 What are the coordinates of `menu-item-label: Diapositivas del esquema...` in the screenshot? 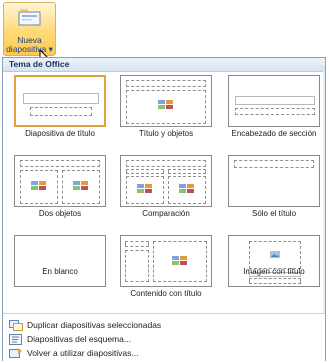 It's located at (79, 339).